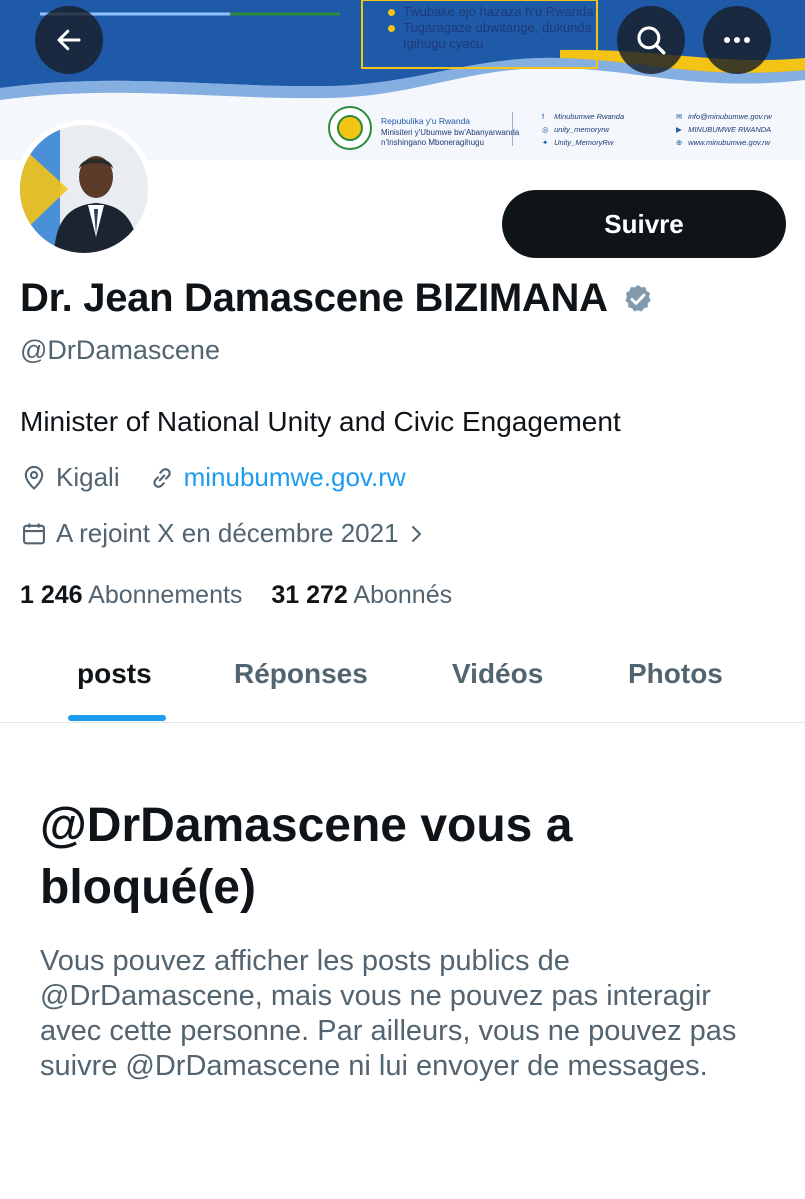 Image resolution: width=805 pixels, height=1199 pixels. I want to click on tab-posts: posts, so click(114, 674).